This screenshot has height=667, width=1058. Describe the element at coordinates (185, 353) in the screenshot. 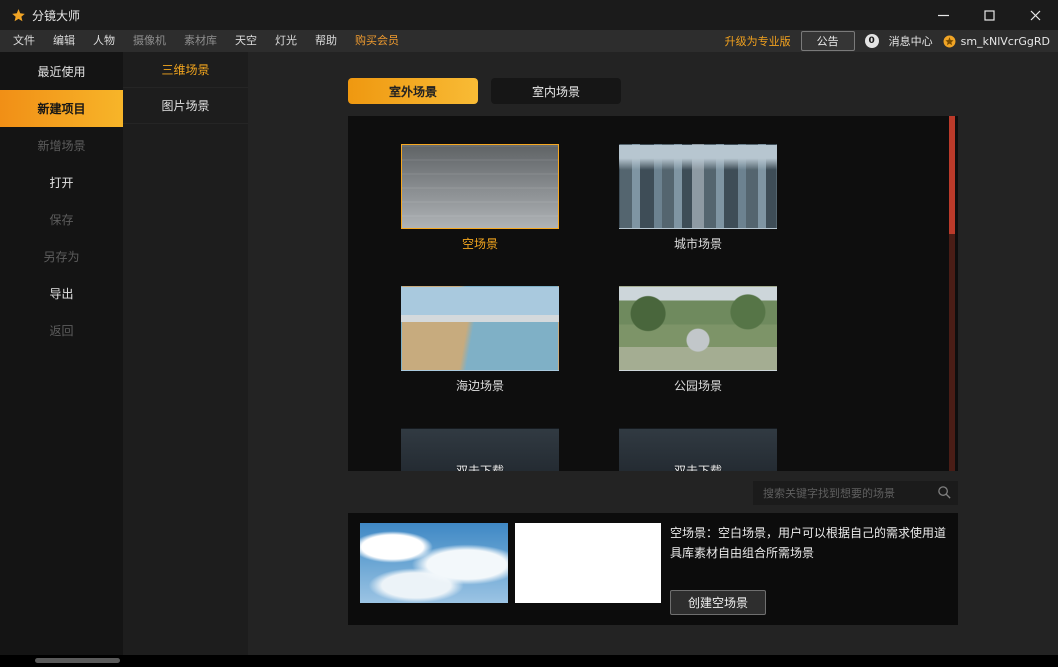

I see `sub-sidebar: 三维场景 图片场景` at that location.